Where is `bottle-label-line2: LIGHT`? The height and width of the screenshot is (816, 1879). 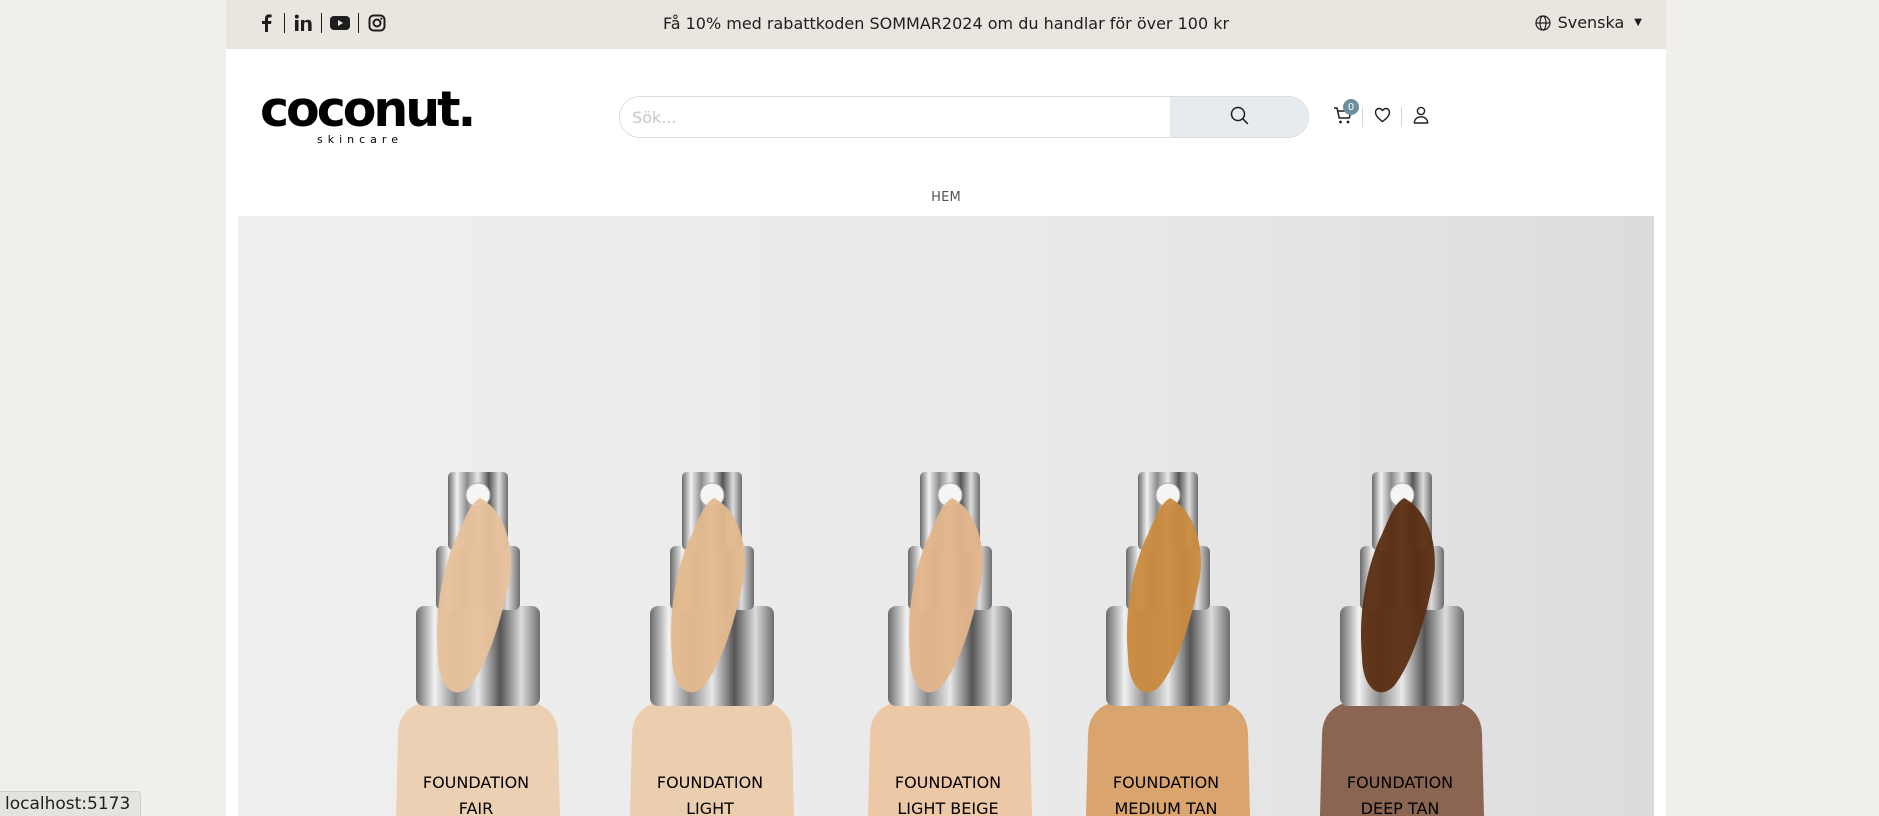
bottle-label-line2: LIGHT is located at coordinates (710, 807).